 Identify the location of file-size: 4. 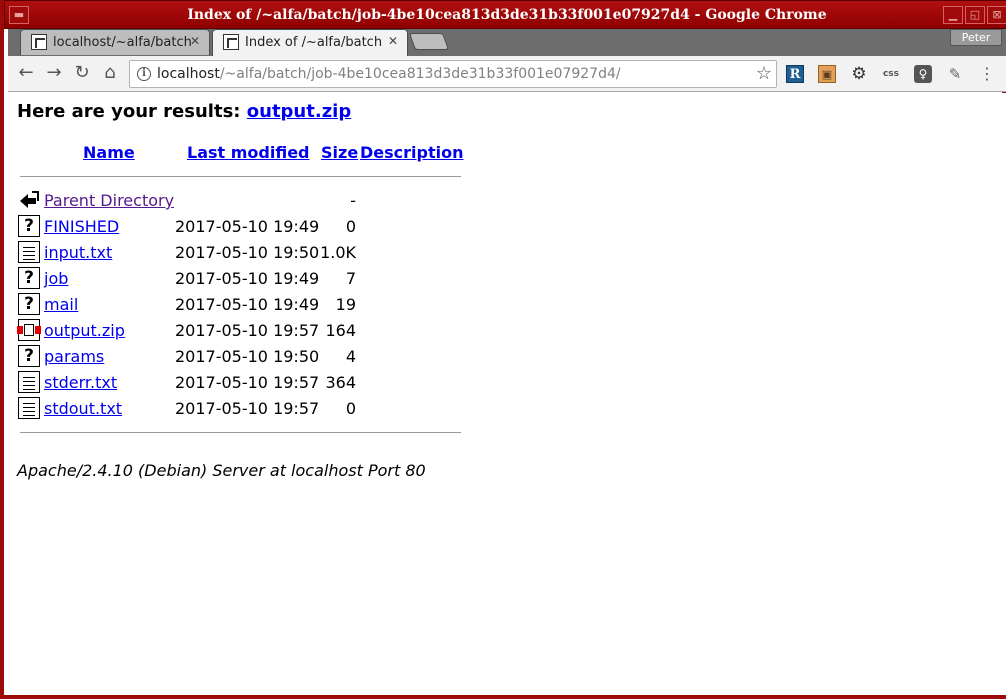
(350, 356).